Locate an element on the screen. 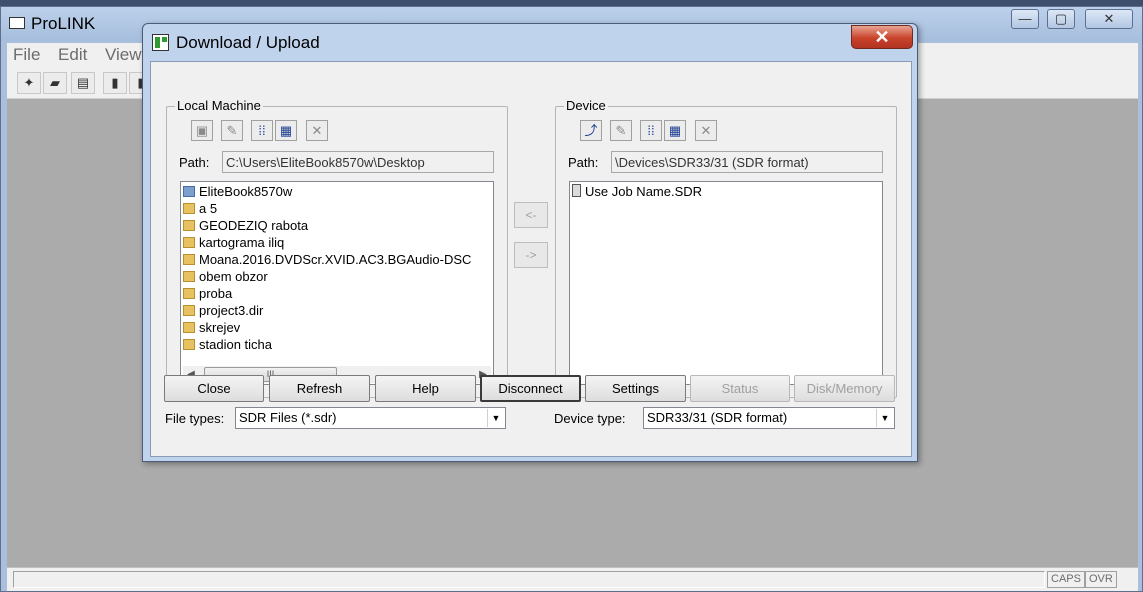 The image size is (1143, 592). device-label: Device is located at coordinates (586, 105).